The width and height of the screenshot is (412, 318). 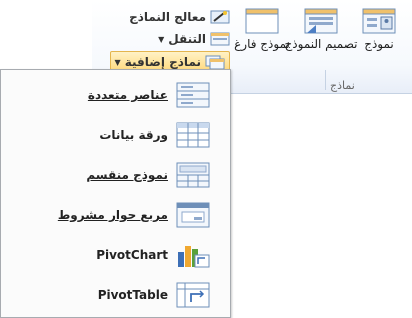 I want to click on wizard-icon, so click(x=220, y=17).